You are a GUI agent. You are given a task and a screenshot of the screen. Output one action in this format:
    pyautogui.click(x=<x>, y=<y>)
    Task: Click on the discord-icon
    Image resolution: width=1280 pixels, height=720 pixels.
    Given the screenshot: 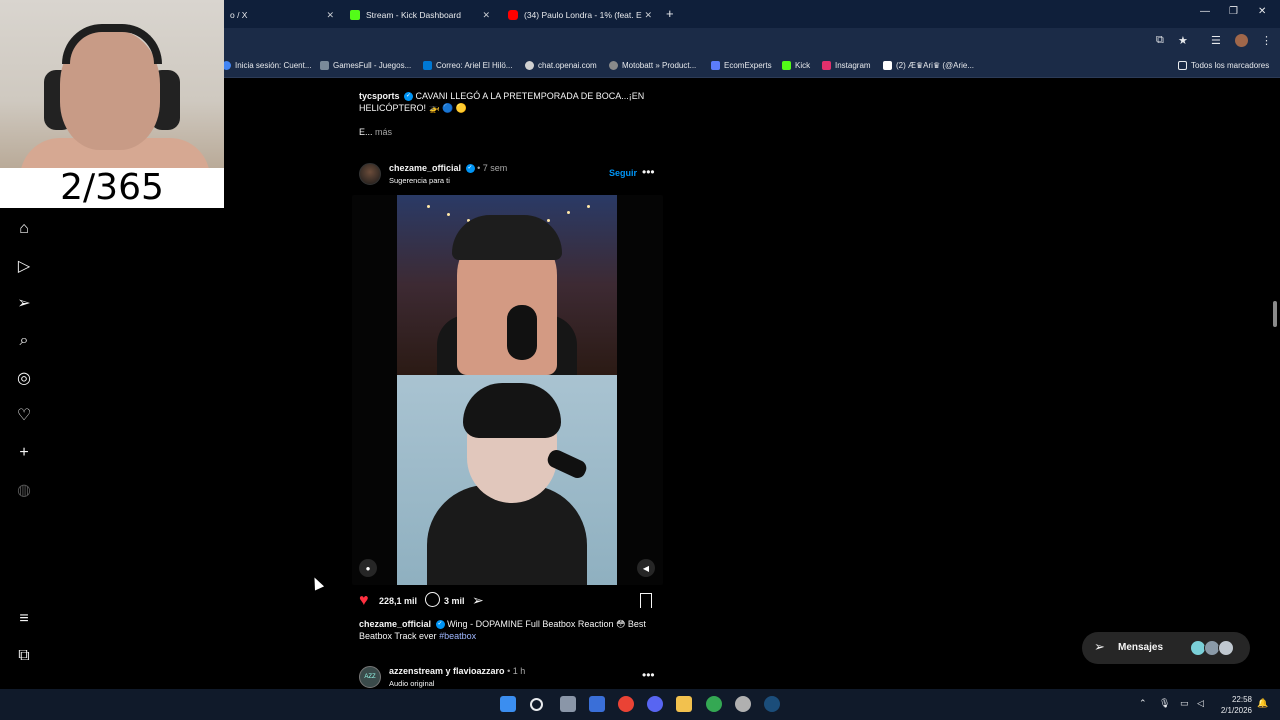 What is the action you would take?
    pyautogui.click(x=655, y=704)
    